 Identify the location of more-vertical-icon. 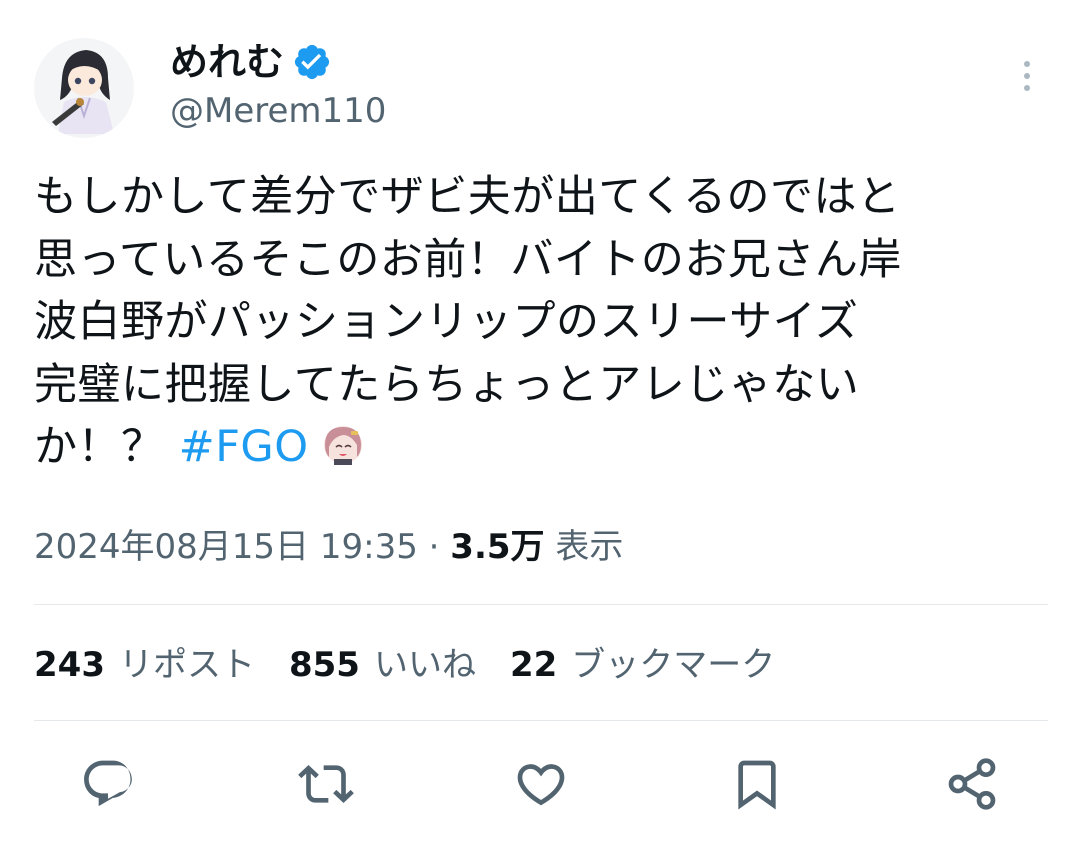
(1027, 76).